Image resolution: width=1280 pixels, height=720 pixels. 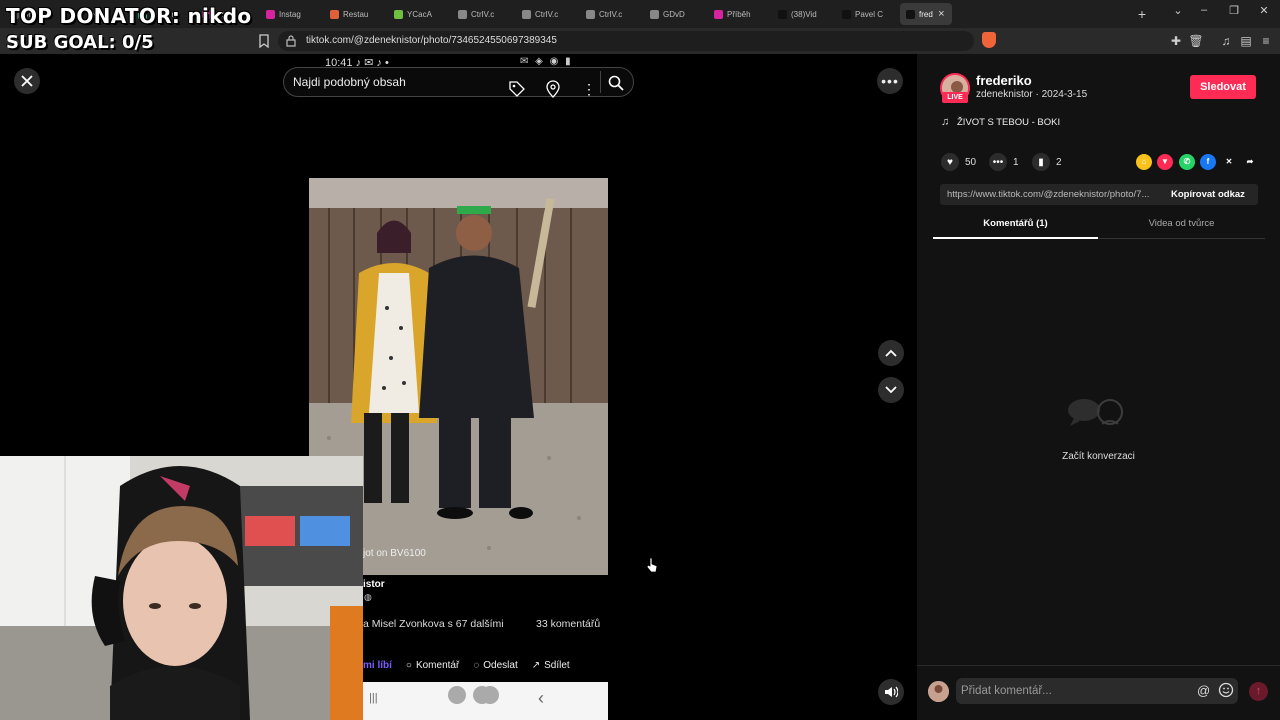 What do you see at coordinates (1004, 94) in the screenshot?
I see `author-handle: zdeneknistor` at bounding box center [1004, 94].